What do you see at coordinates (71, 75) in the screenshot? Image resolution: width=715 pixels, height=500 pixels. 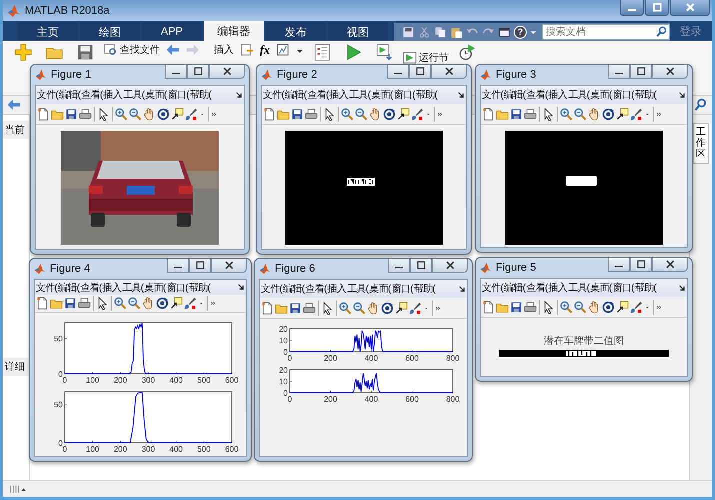 I see `window-title: Figure 1` at bounding box center [71, 75].